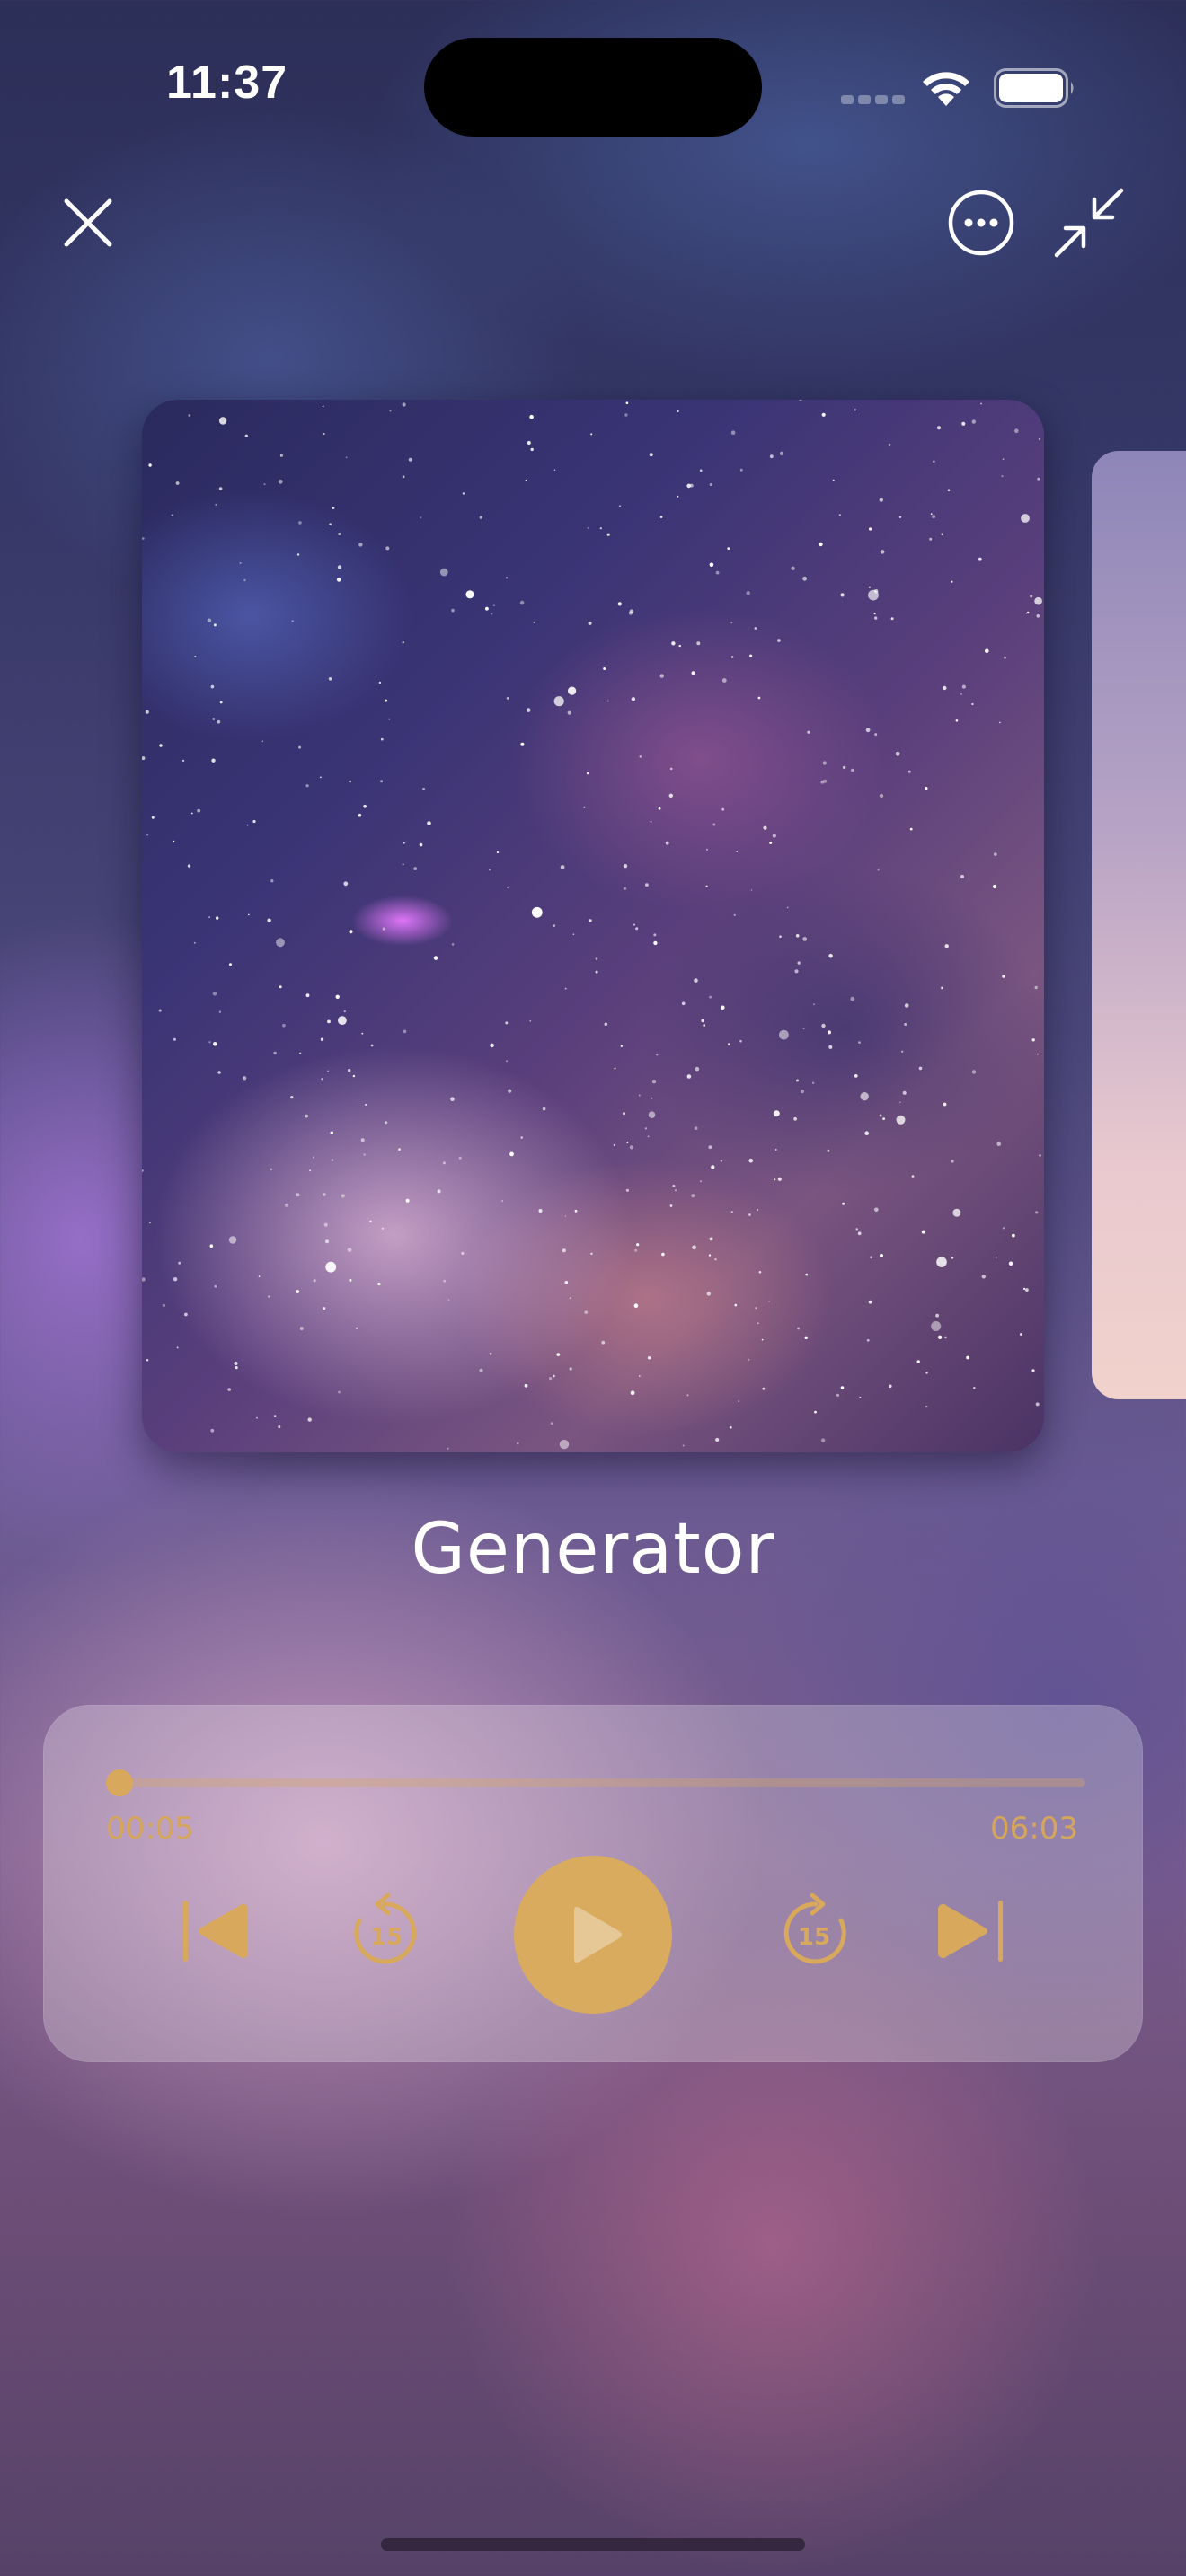 The width and height of the screenshot is (1186, 2576). I want to click on skip-next-button, so click(970, 1931).